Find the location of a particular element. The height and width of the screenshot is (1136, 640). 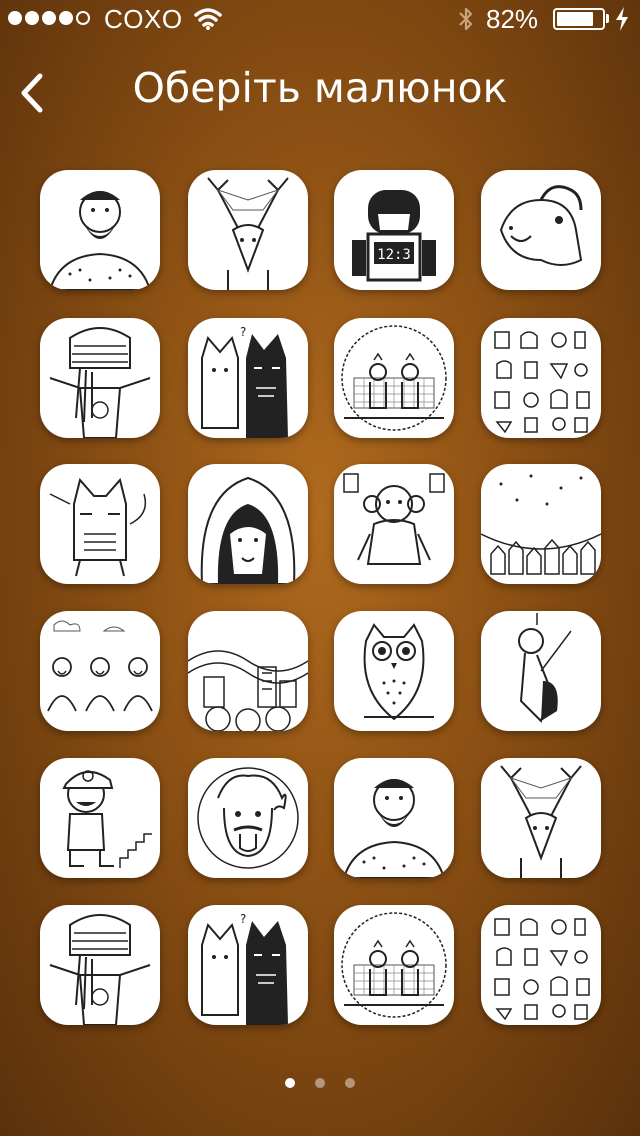

astronaut-drawing-icon is located at coordinates (545, 668).